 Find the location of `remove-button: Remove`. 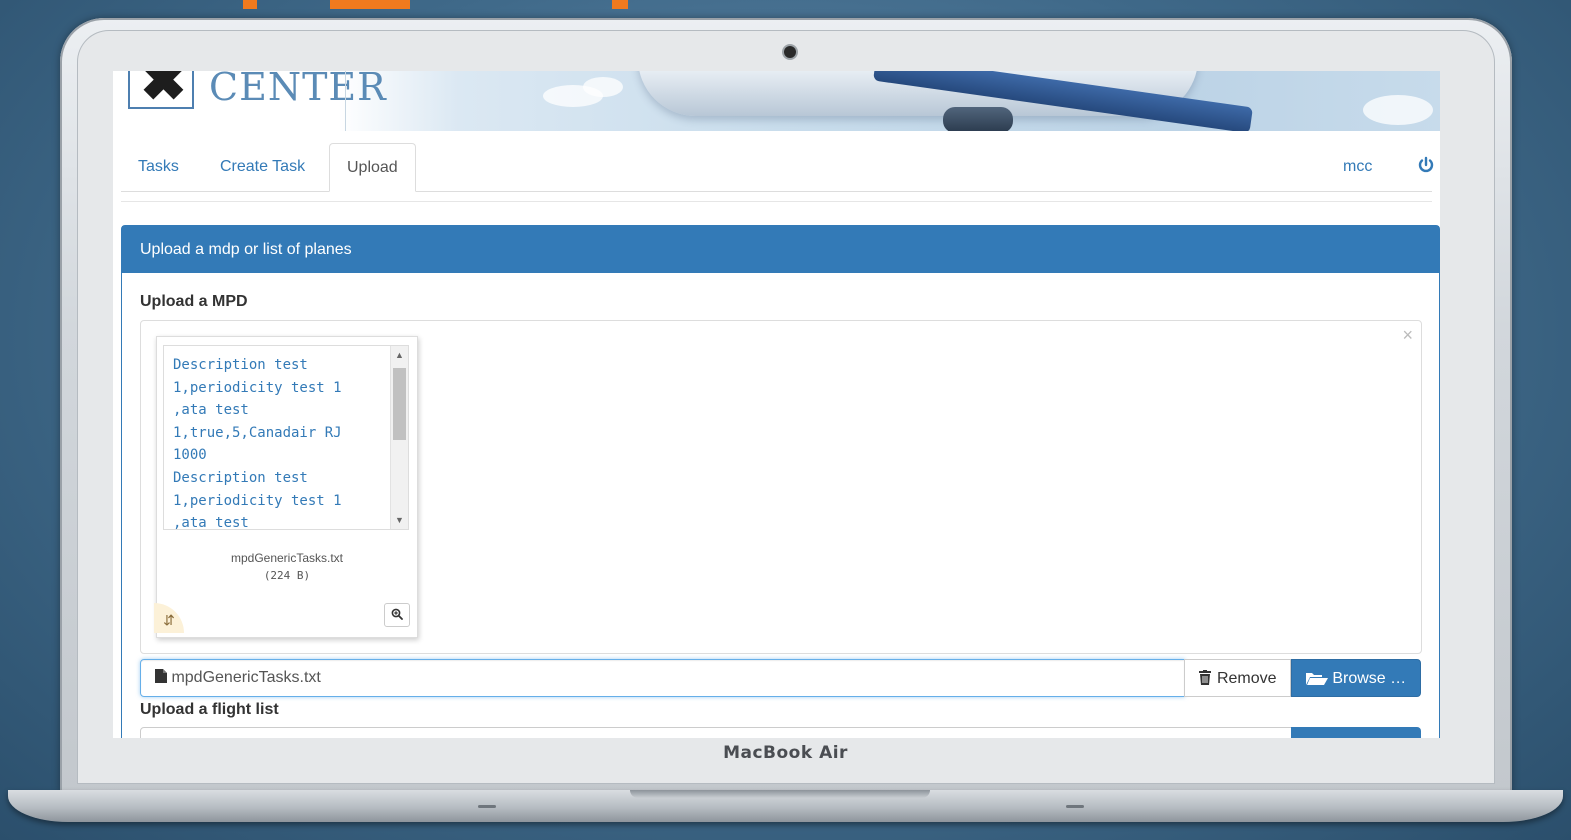

remove-button: Remove is located at coordinates (1237, 678).